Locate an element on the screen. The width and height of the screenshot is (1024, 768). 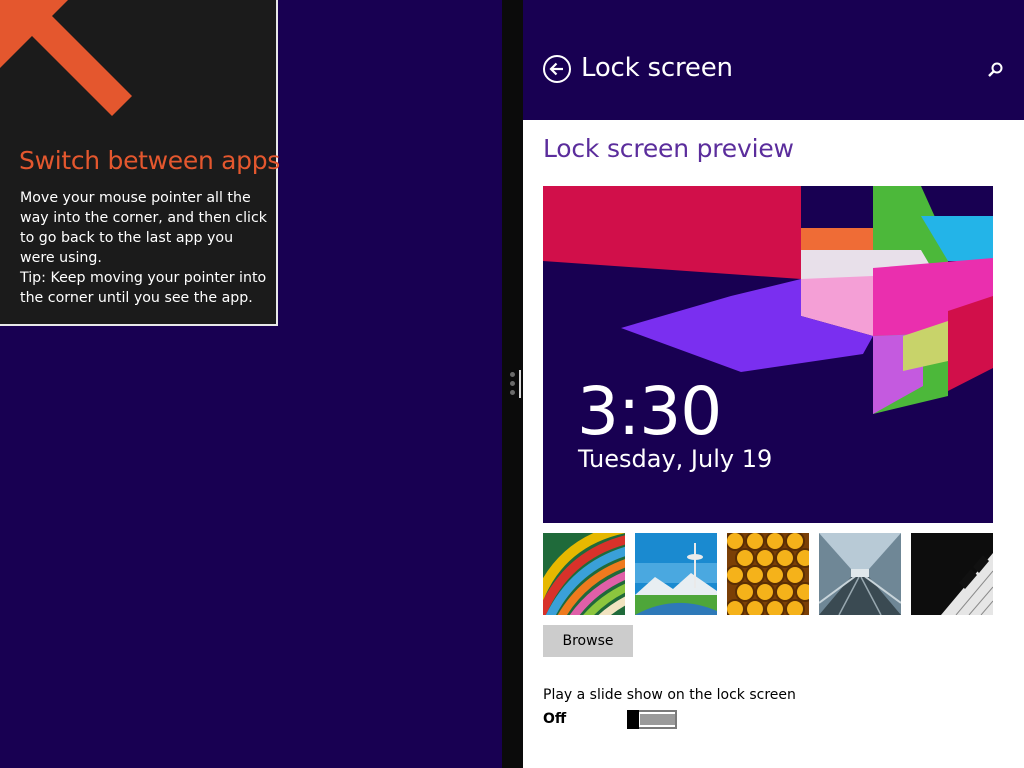
thumbnail-train-station is located at coordinates (860, 574).